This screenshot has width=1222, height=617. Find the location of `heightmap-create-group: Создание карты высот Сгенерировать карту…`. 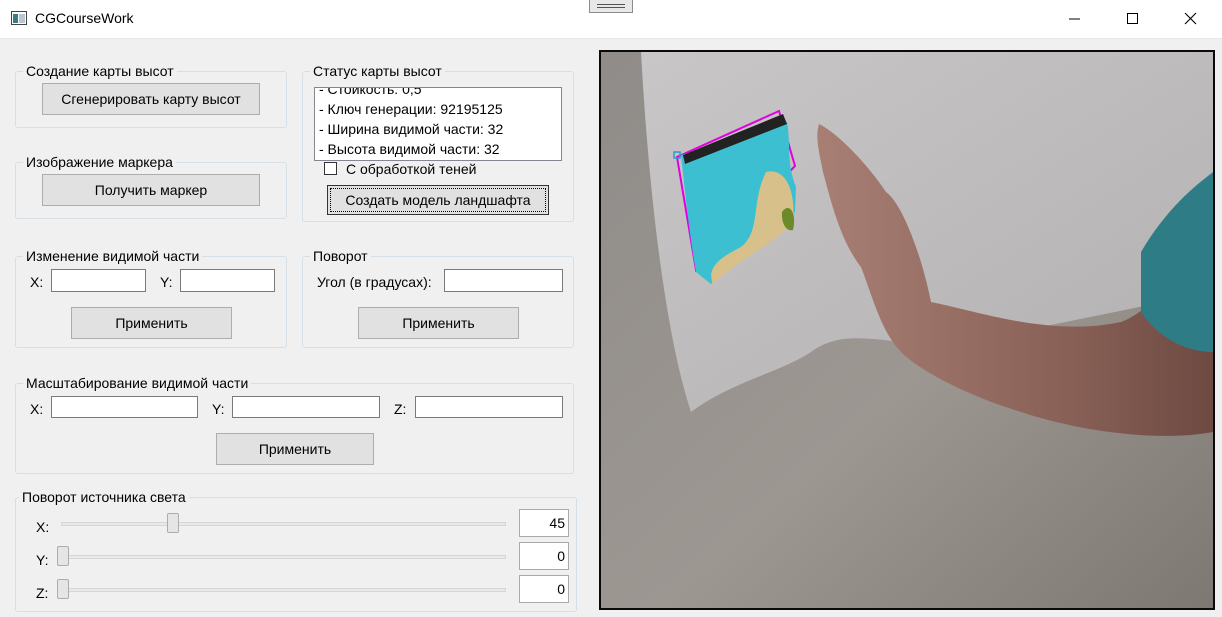

heightmap-create-group: Создание карты высот Сгенерировать карту… is located at coordinates (151, 95).